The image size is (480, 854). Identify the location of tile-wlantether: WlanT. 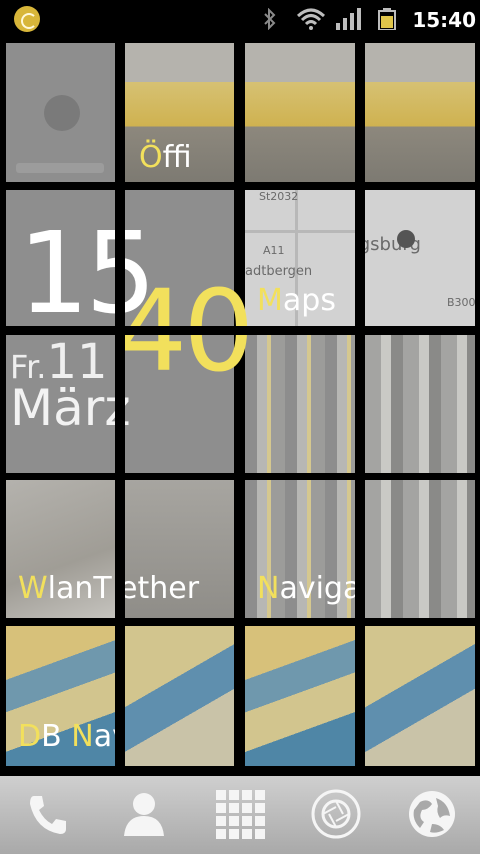
(60, 549).